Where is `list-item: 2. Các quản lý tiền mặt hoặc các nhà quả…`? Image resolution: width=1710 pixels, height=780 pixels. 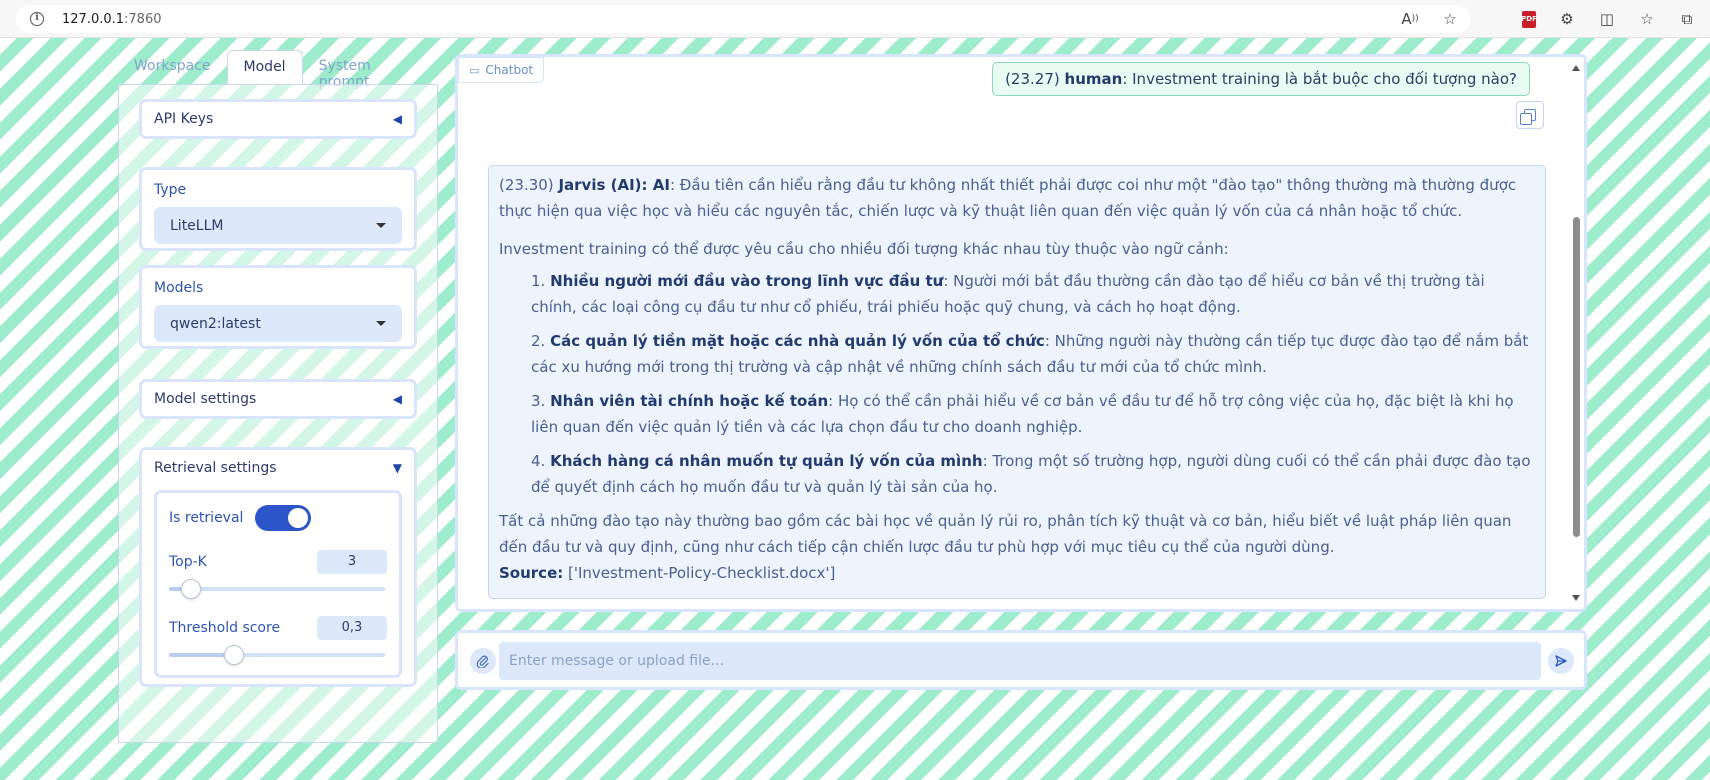 list-item: 2. Các quản lý tiền mặt hoặc các nhà quả… is located at coordinates (1030, 354).